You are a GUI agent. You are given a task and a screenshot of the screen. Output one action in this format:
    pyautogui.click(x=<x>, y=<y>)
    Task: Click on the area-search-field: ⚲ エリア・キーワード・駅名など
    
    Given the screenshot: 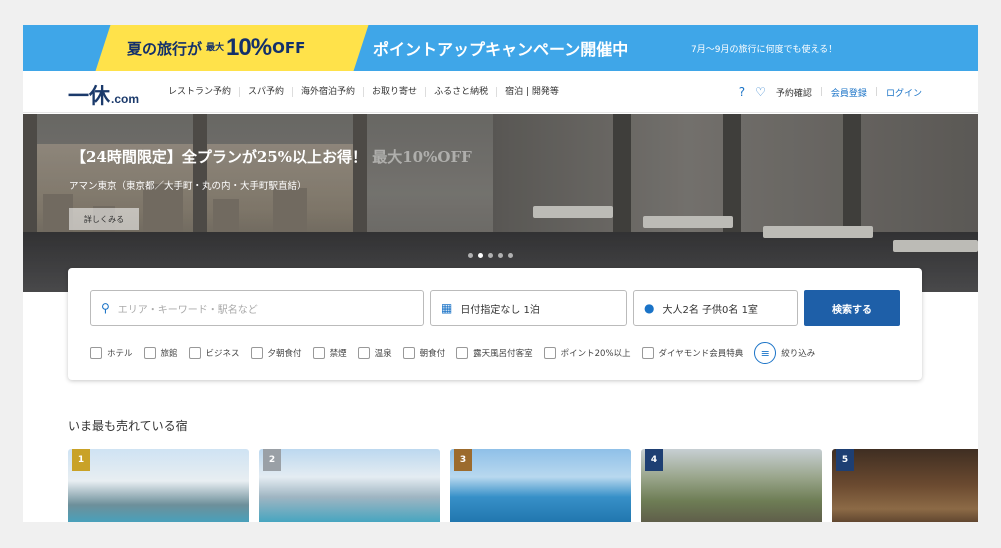 What is the action you would take?
    pyautogui.click(x=257, y=308)
    